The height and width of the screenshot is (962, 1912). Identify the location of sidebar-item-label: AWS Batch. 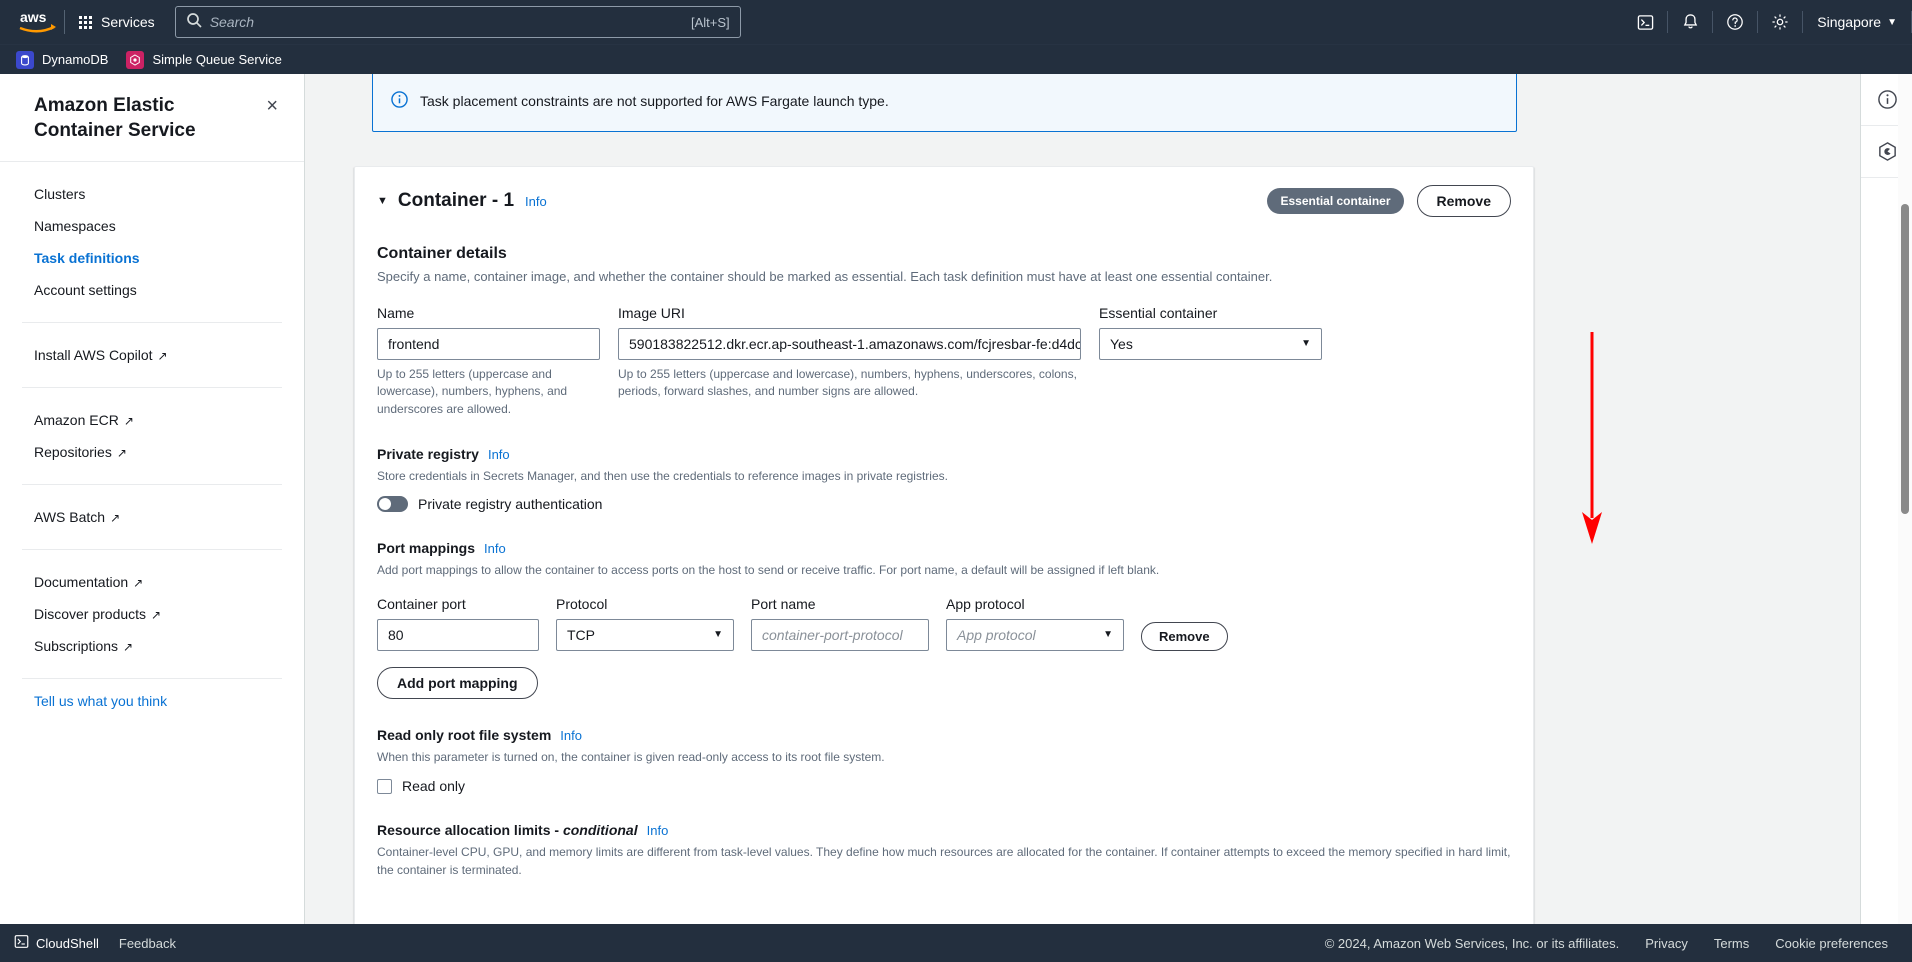
(70, 517).